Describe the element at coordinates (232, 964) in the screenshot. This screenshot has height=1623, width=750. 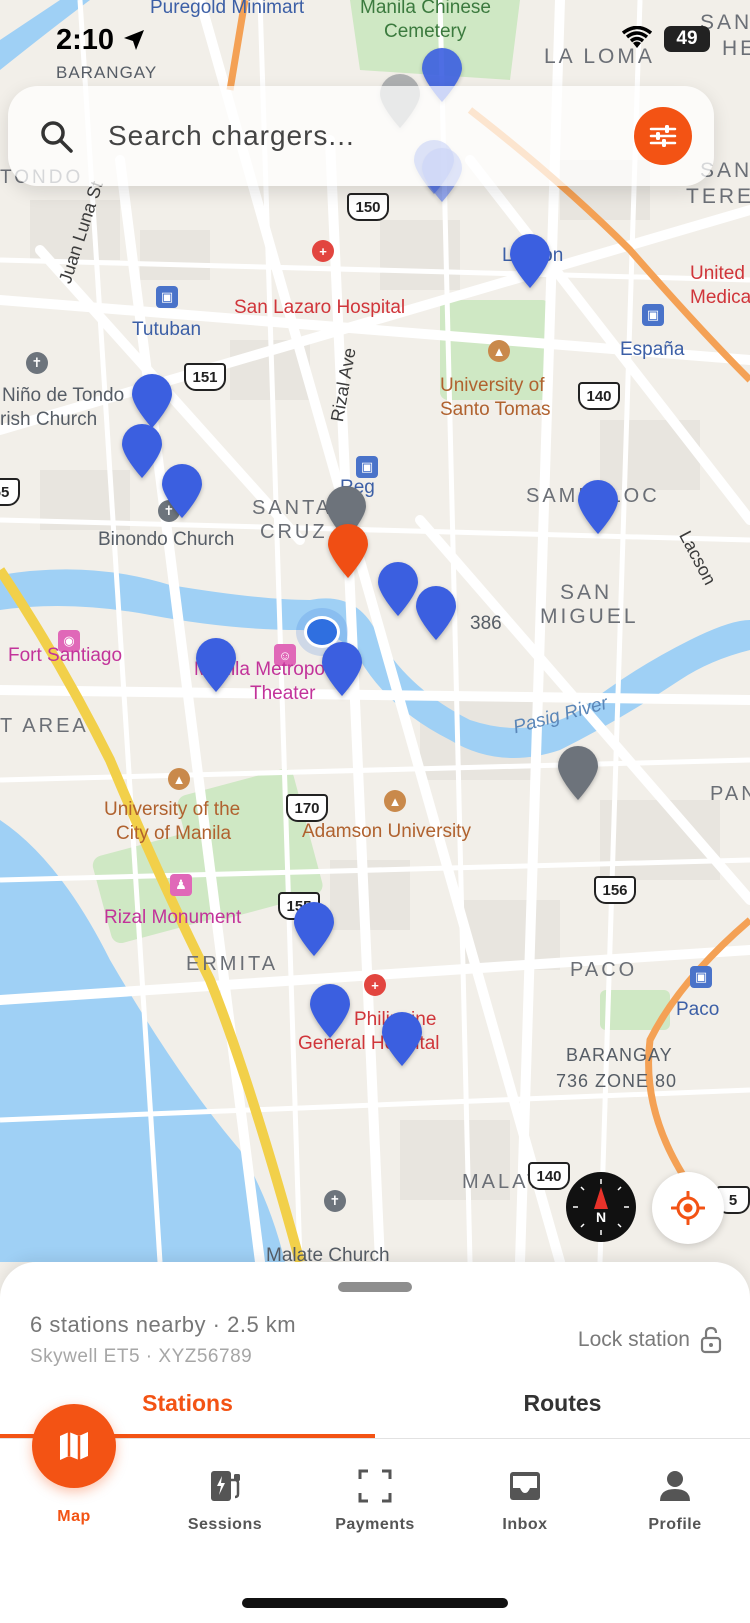
I see `map-label-ermita: ERMITA` at that location.